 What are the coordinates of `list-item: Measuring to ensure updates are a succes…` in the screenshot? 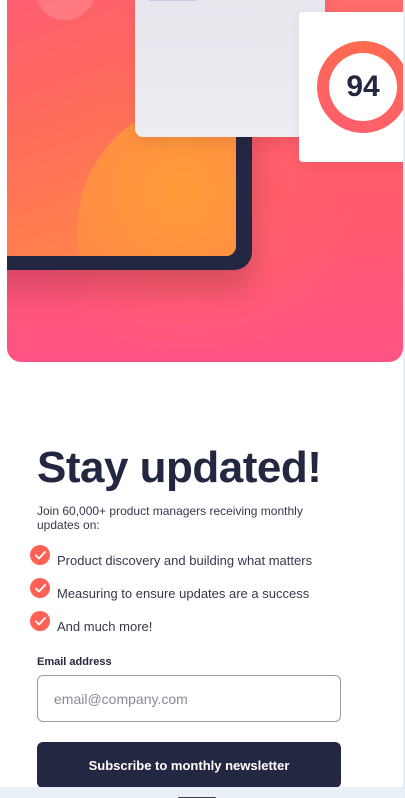 It's located at (171, 594).